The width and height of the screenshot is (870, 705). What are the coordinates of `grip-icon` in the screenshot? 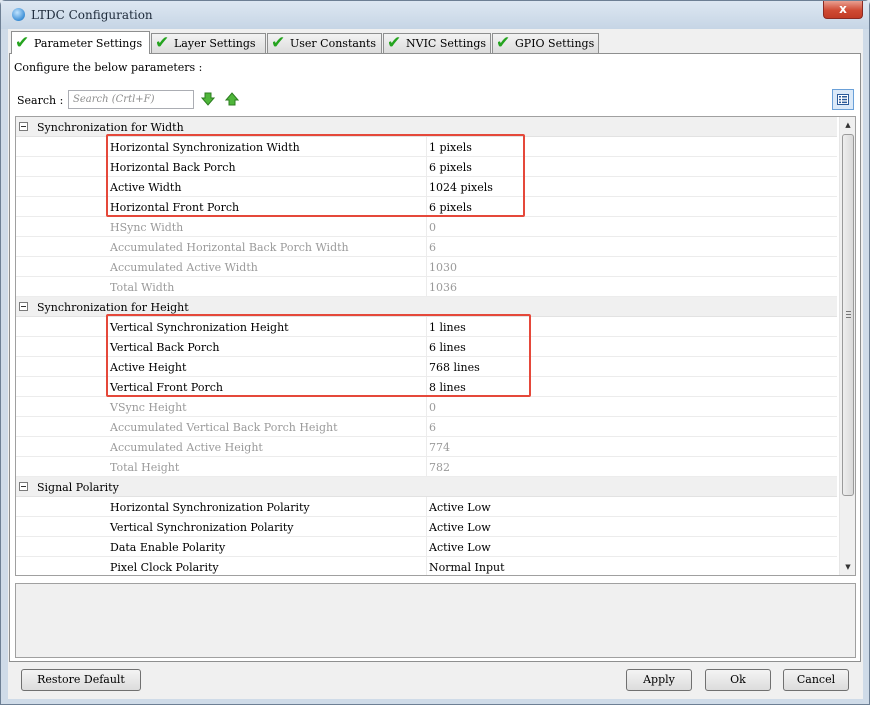 It's located at (848, 314).